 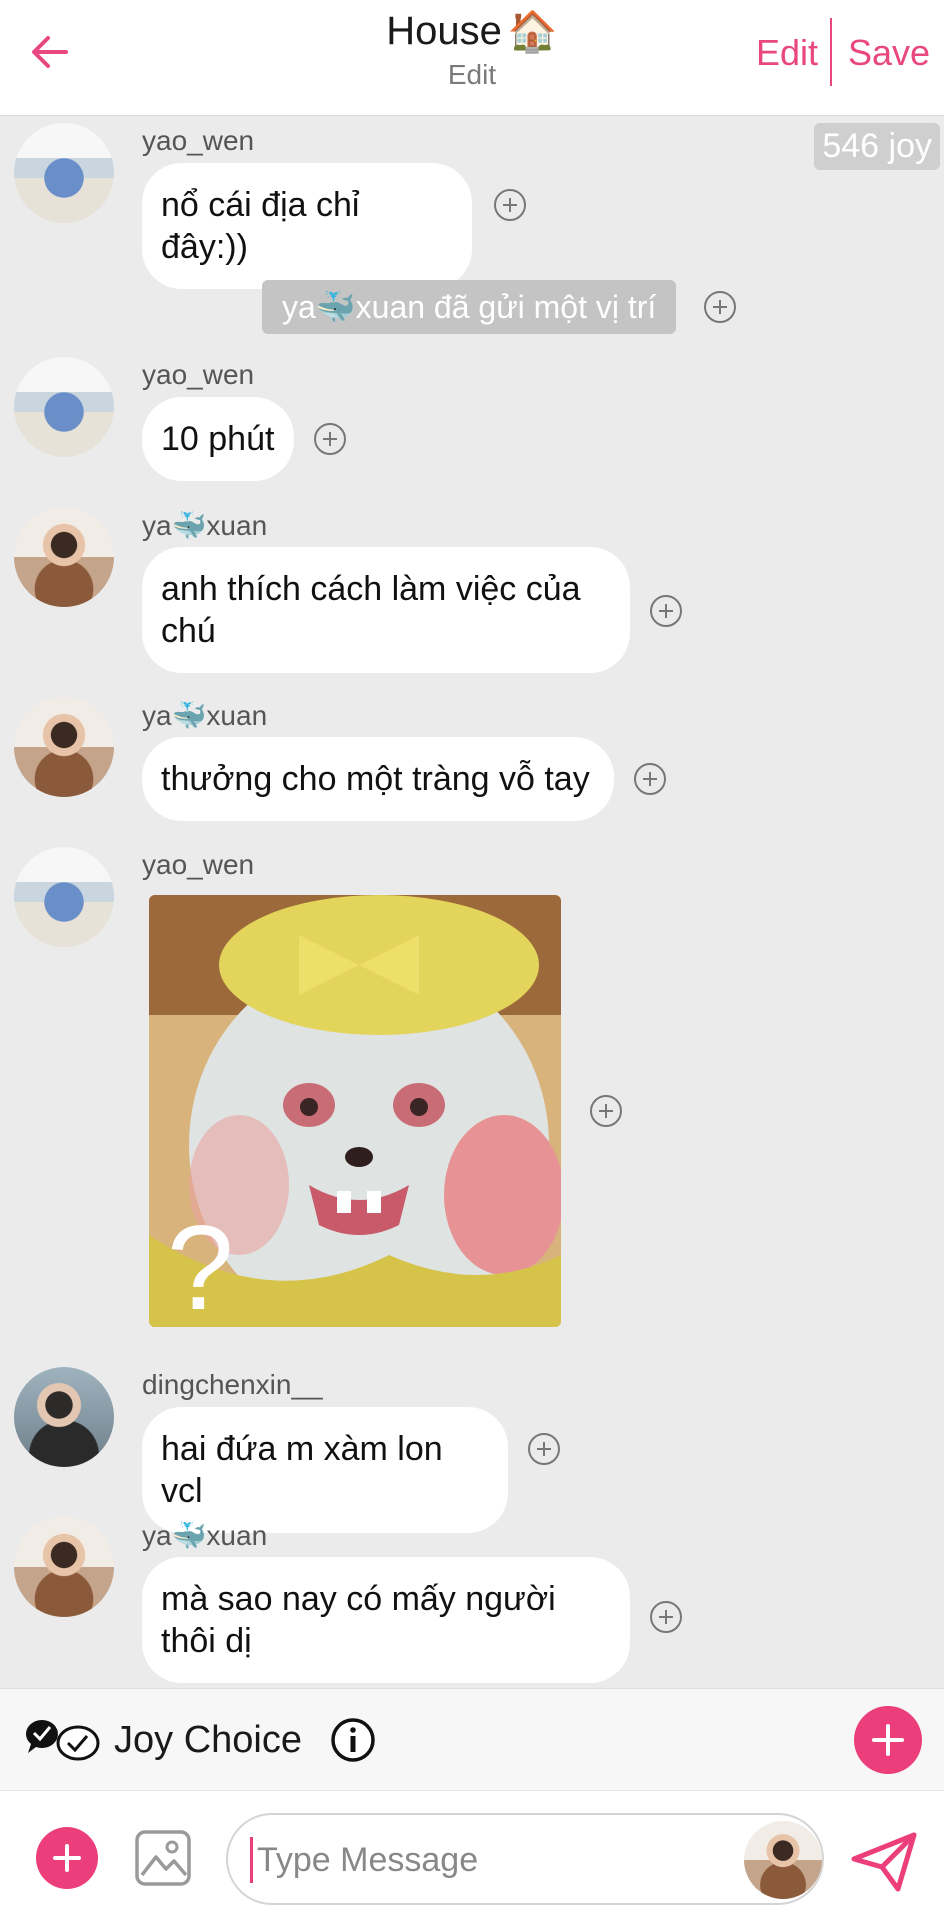 What do you see at coordinates (877, 146) in the screenshot?
I see `joy-count-badge: 546 joy` at bounding box center [877, 146].